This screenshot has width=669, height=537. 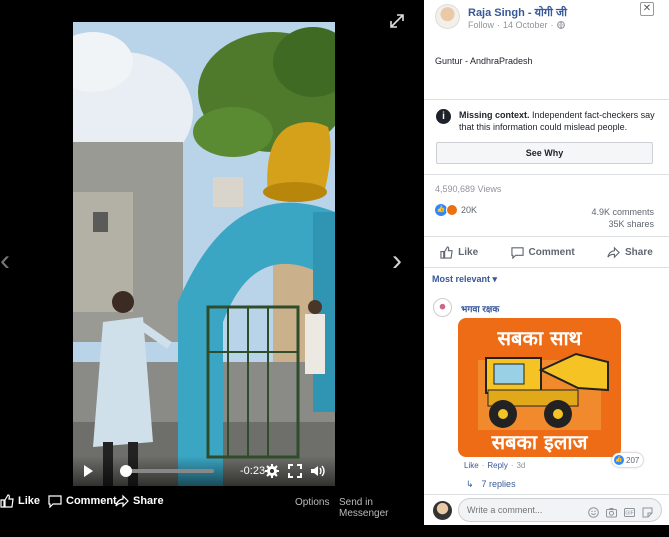 I want to click on engagement-counts: 4.9K comments 35K shares, so click(x=622, y=218).